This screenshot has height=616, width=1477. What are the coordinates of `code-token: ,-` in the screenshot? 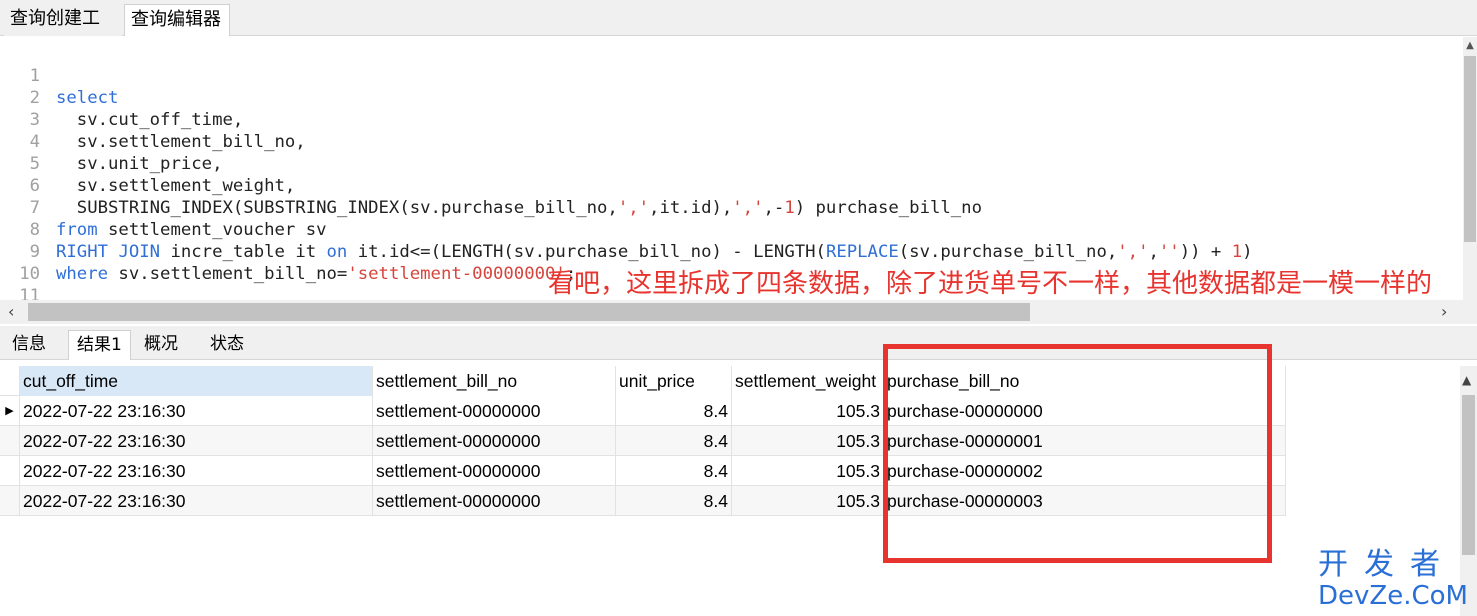 It's located at (774, 208).